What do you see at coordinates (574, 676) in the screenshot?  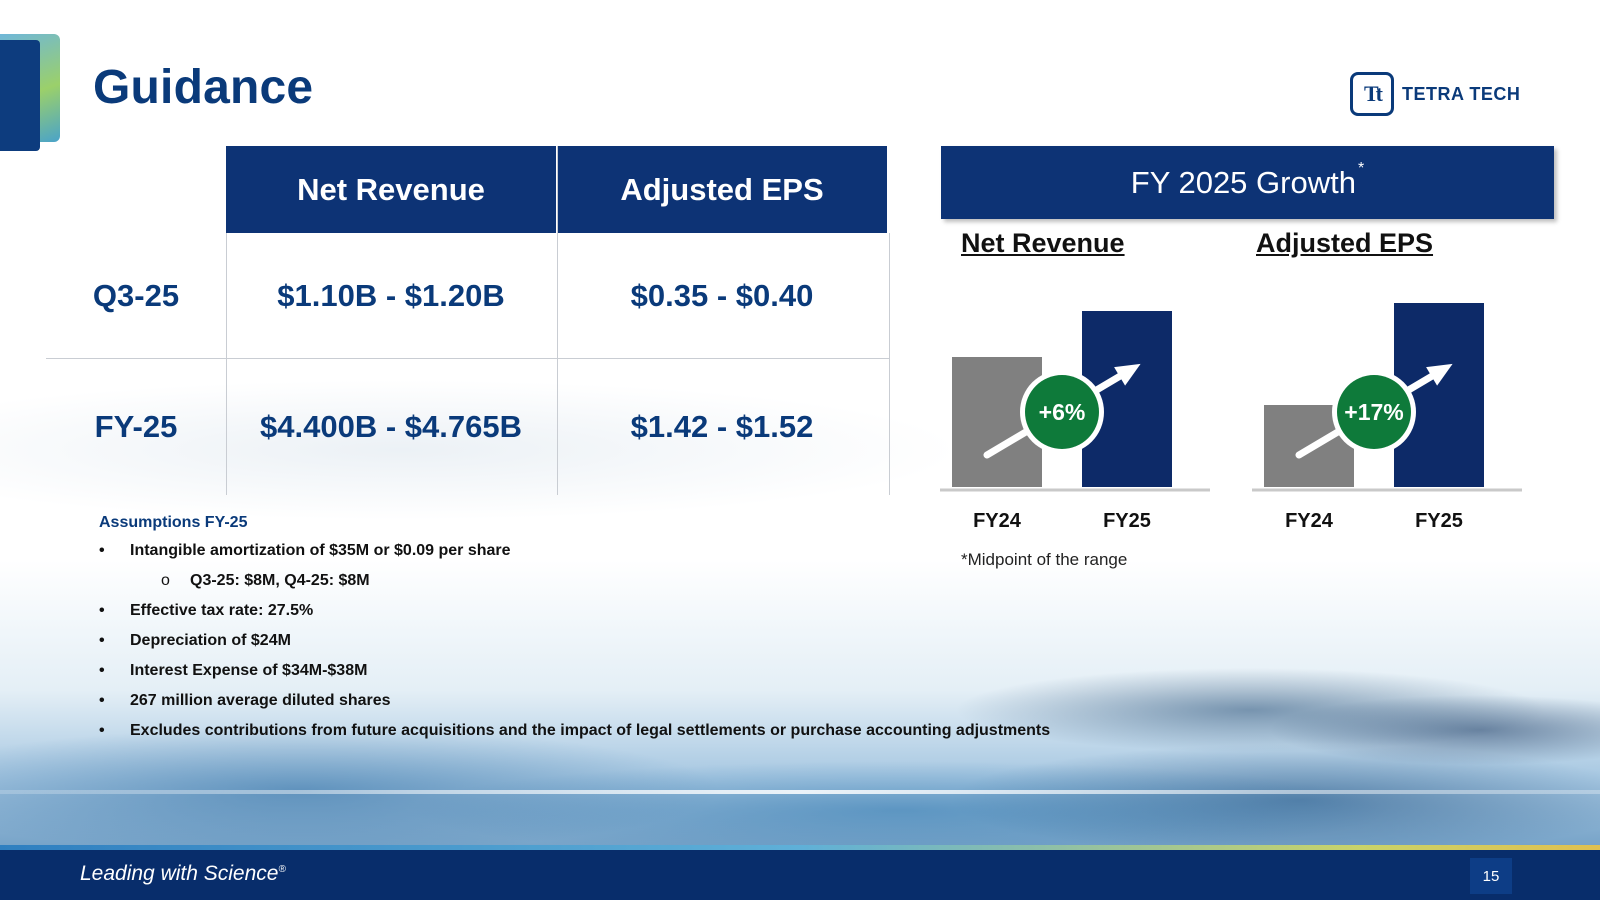 I see `list-item: • Interest Expense of $34M-$38M` at bounding box center [574, 676].